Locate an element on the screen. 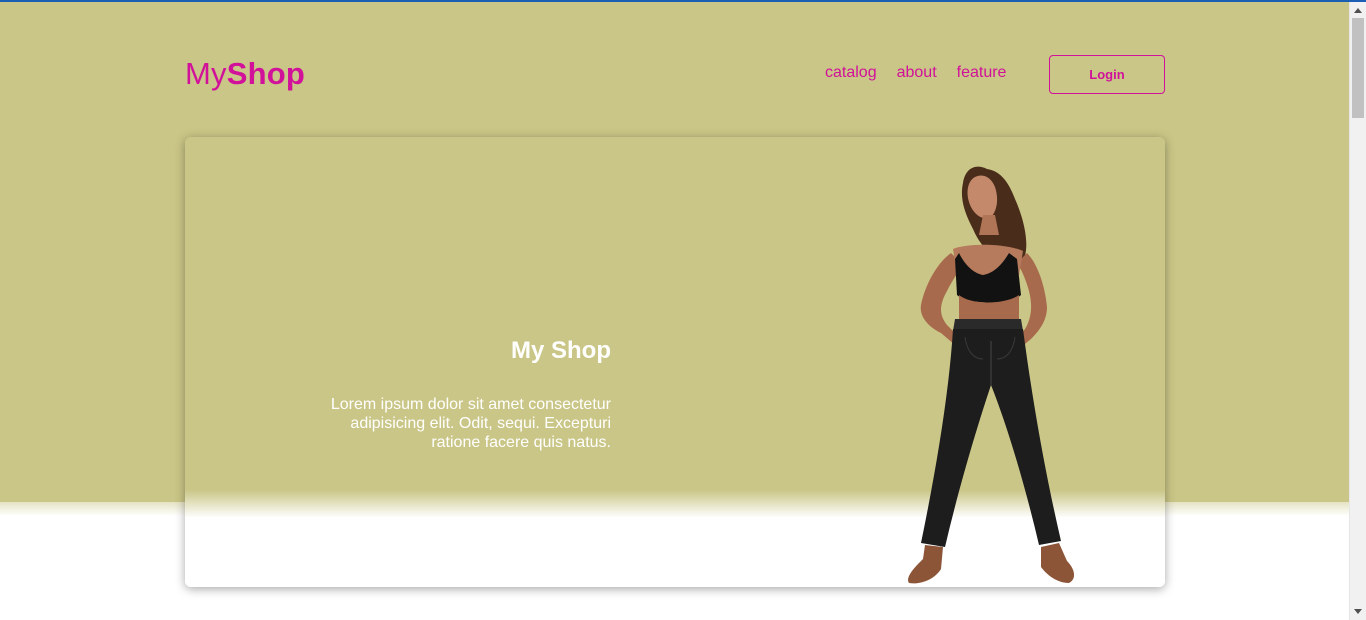  logo-bold: Shop is located at coordinates (266, 73).